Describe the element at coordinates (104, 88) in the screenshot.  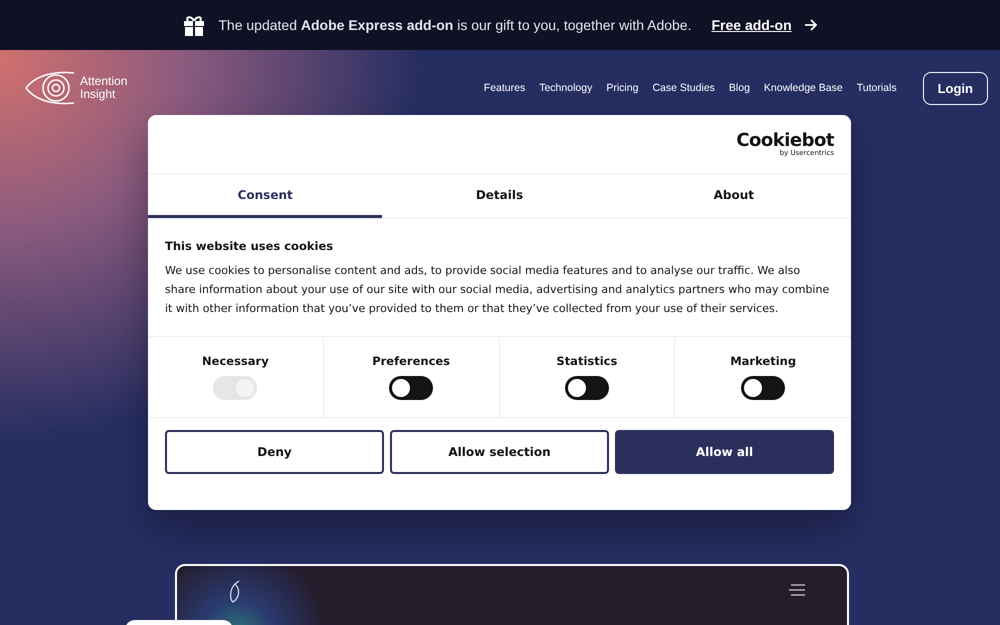
I see `logo-text: Attention Insight` at that location.